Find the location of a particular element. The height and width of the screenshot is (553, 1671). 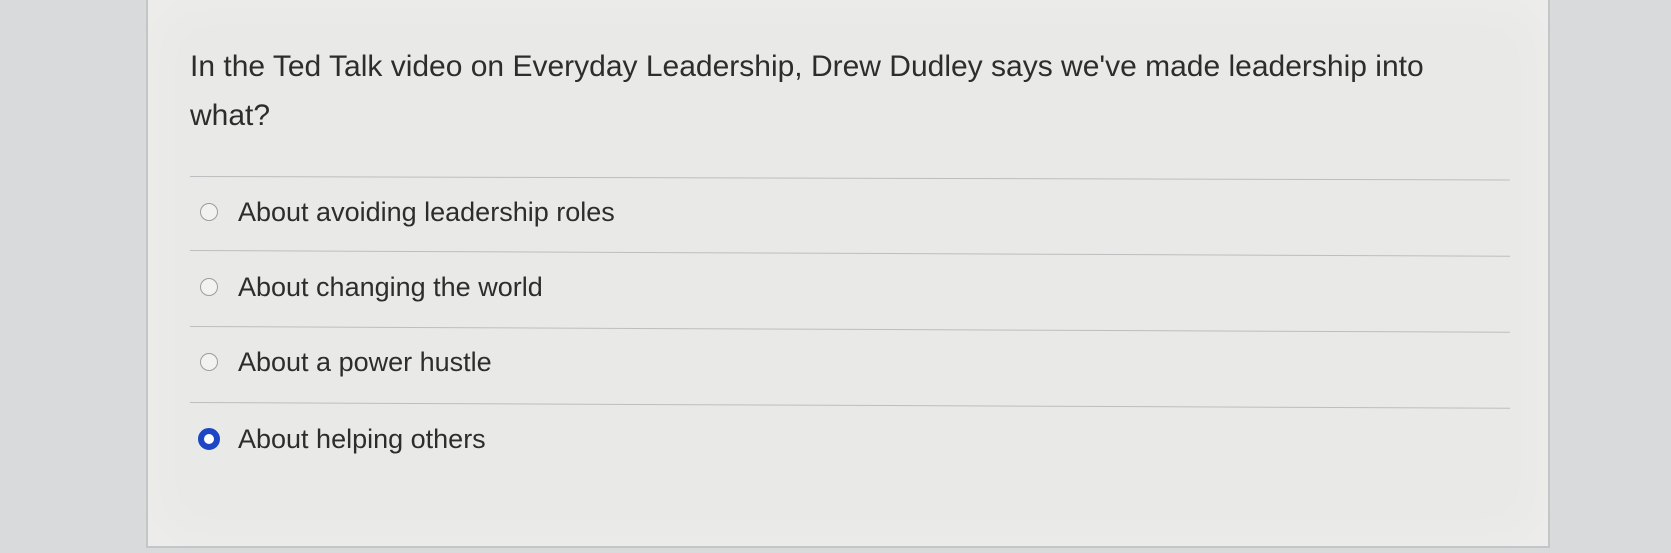

answer-label: About changing the world is located at coordinates (390, 286).